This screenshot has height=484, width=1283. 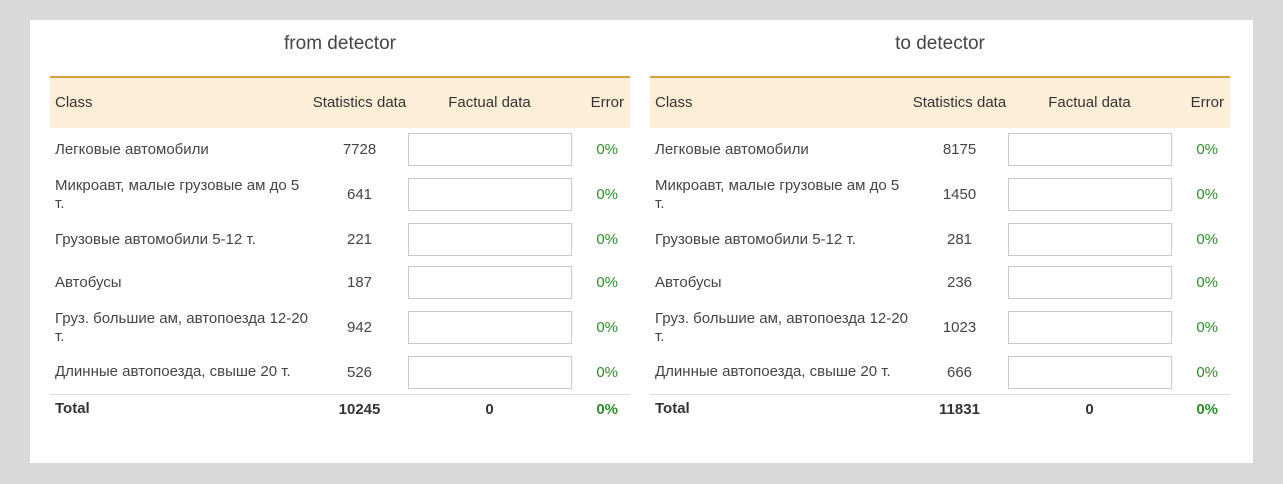 I want to click on table-row: Микроавт, малые грузовые ам до 5 т. 641 0%, so click(x=340, y=194).